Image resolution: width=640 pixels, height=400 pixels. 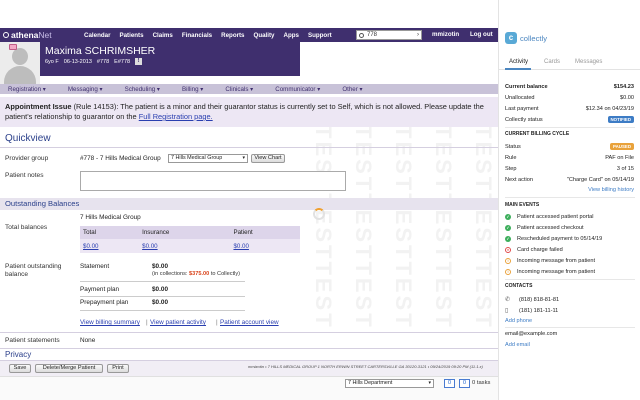 I want to click on event-item: ✓ Patient accessed checkout, so click(x=544, y=228).